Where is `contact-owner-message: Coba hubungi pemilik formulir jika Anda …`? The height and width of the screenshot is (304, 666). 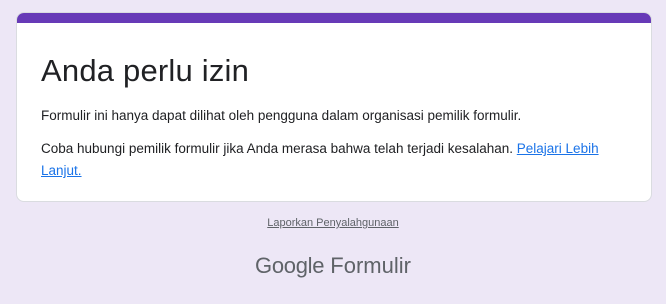
contact-owner-message: Coba hubungi pemilik formulir jika Anda … is located at coordinates (336, 160).